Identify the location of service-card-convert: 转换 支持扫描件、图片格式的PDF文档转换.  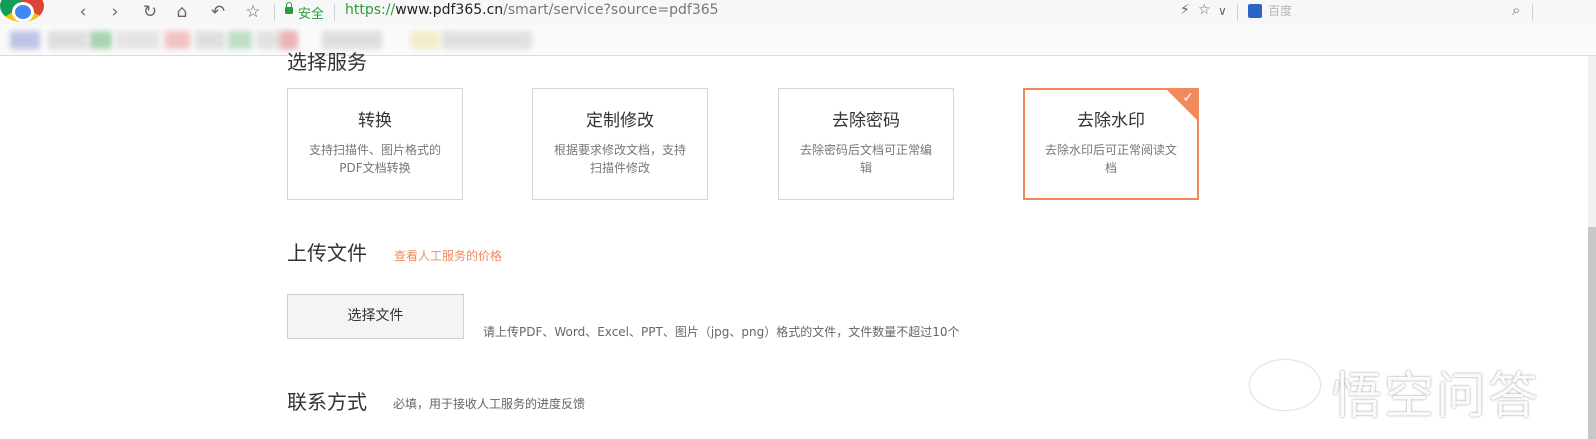
(375, 144).